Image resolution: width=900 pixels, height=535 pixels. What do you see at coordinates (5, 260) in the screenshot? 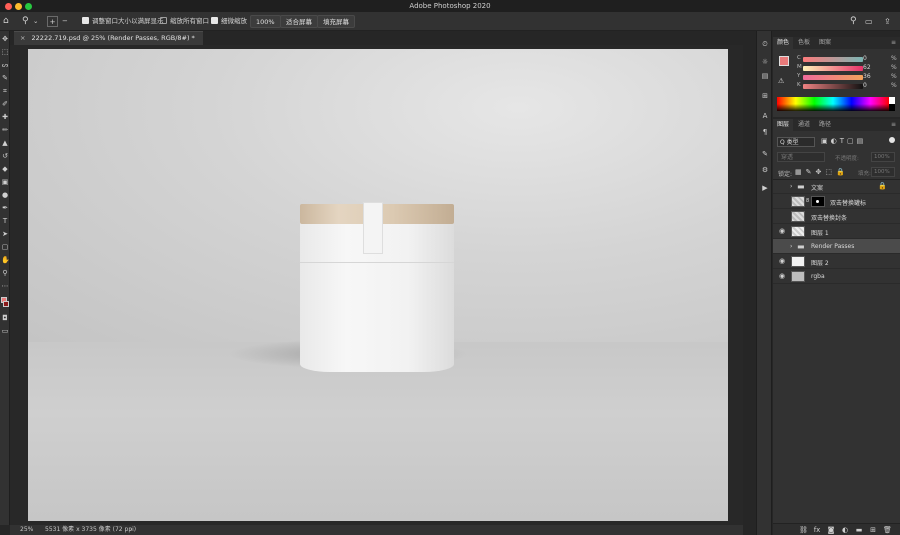
I see `hand-tool-icon: ✋` at bounding box center [5, 260].